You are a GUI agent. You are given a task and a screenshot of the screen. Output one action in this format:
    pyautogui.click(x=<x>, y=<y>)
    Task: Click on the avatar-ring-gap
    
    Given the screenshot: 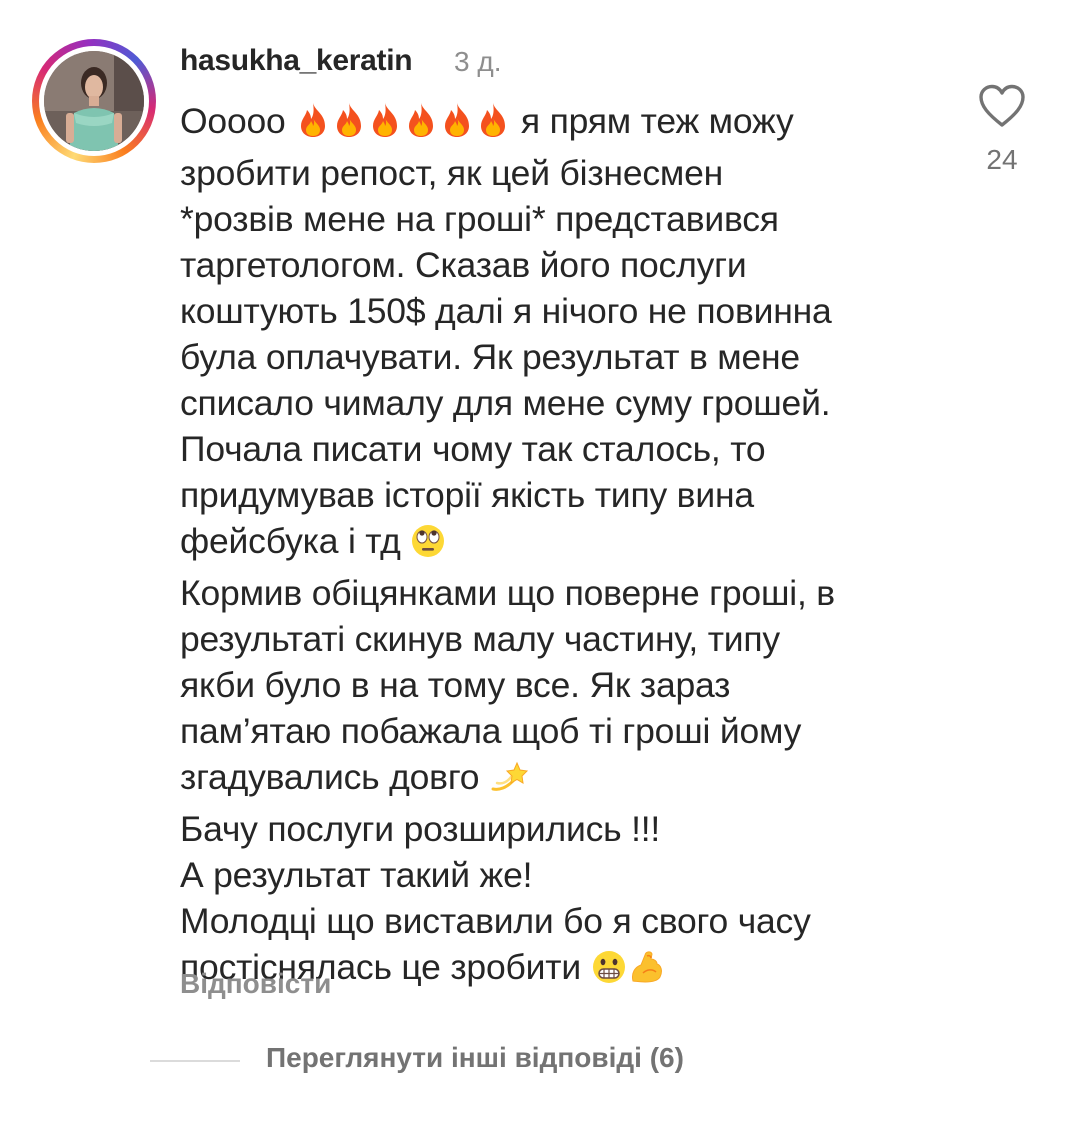 What is the action you would take?
    pyautogui.click(x=94, y=101)
    